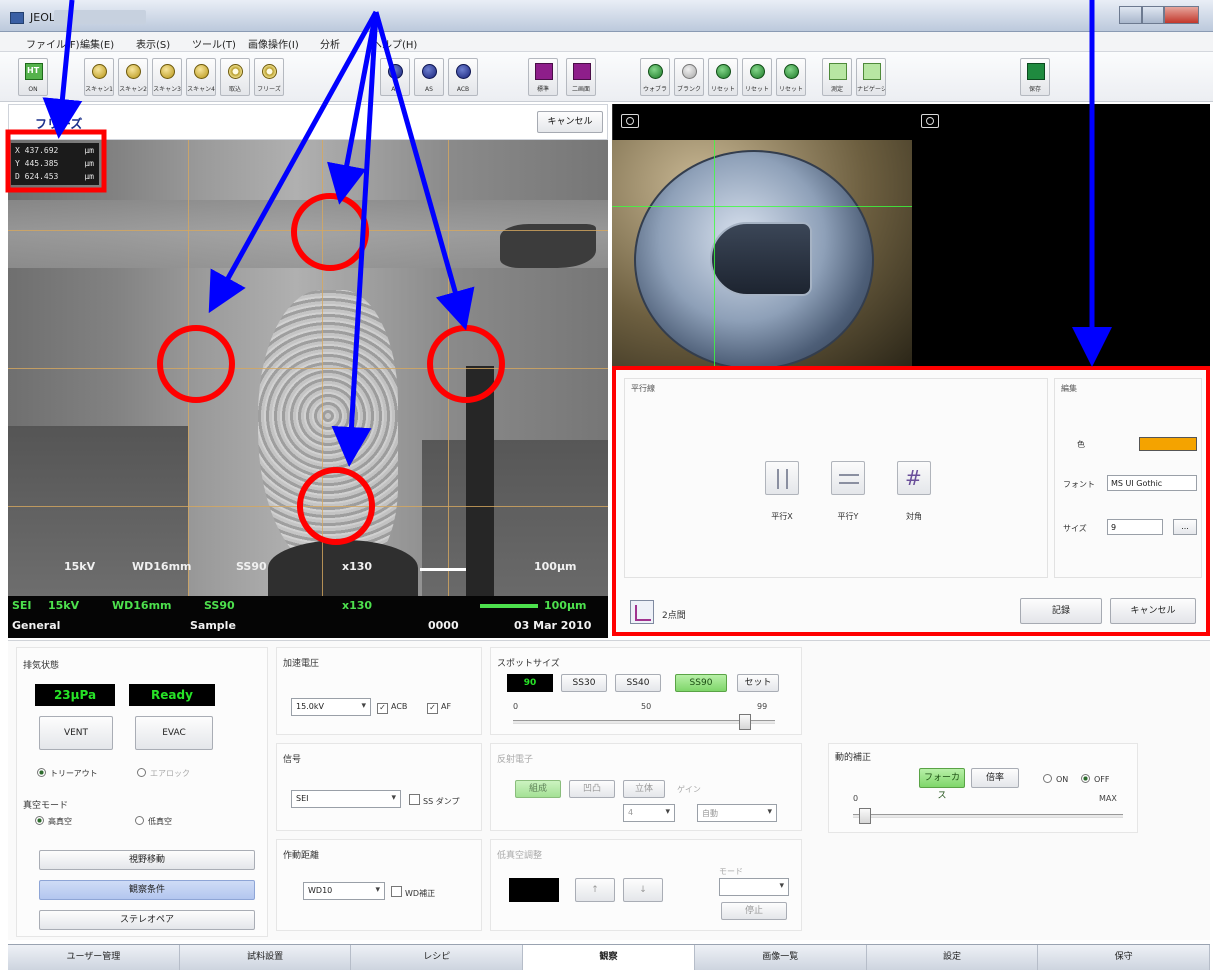 The width and height of the screenshot is (1213, 970). What do you see at coordinates (780, 957) in the screenshot?
I see `tab-image-list: 画像一覧` at bounding box center [780, 957].